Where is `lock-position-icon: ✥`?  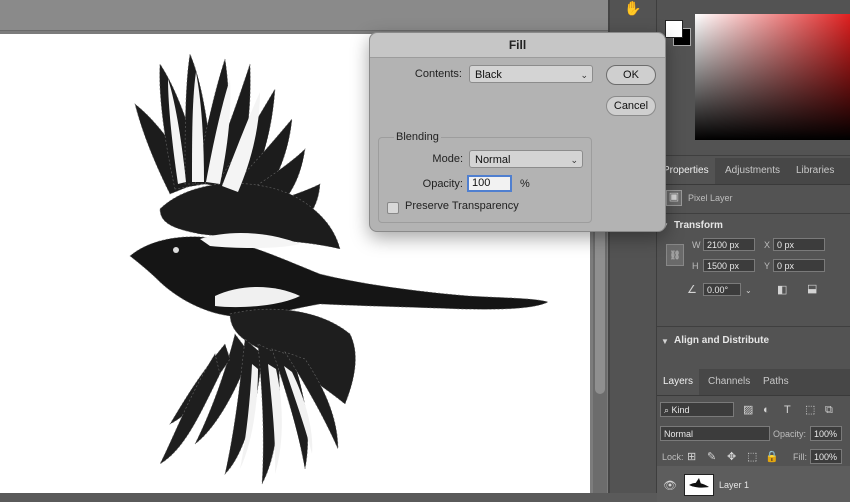 lock-position-icon: ✥ is located at coordinates (731, 457).